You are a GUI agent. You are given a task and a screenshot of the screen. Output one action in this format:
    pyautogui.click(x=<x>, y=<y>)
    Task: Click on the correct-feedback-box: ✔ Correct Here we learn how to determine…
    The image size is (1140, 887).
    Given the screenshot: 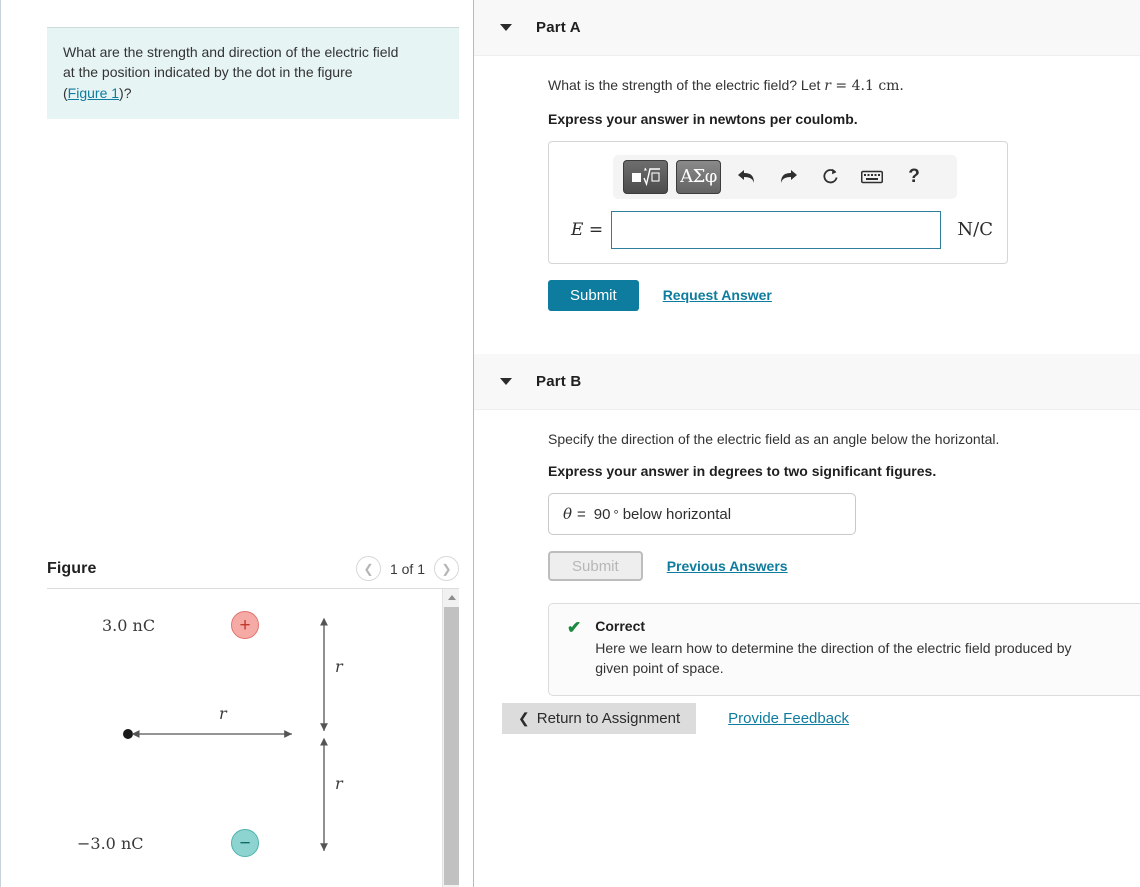 What is the action you would take?
    pyautogui.click(x=844, y=649)
    